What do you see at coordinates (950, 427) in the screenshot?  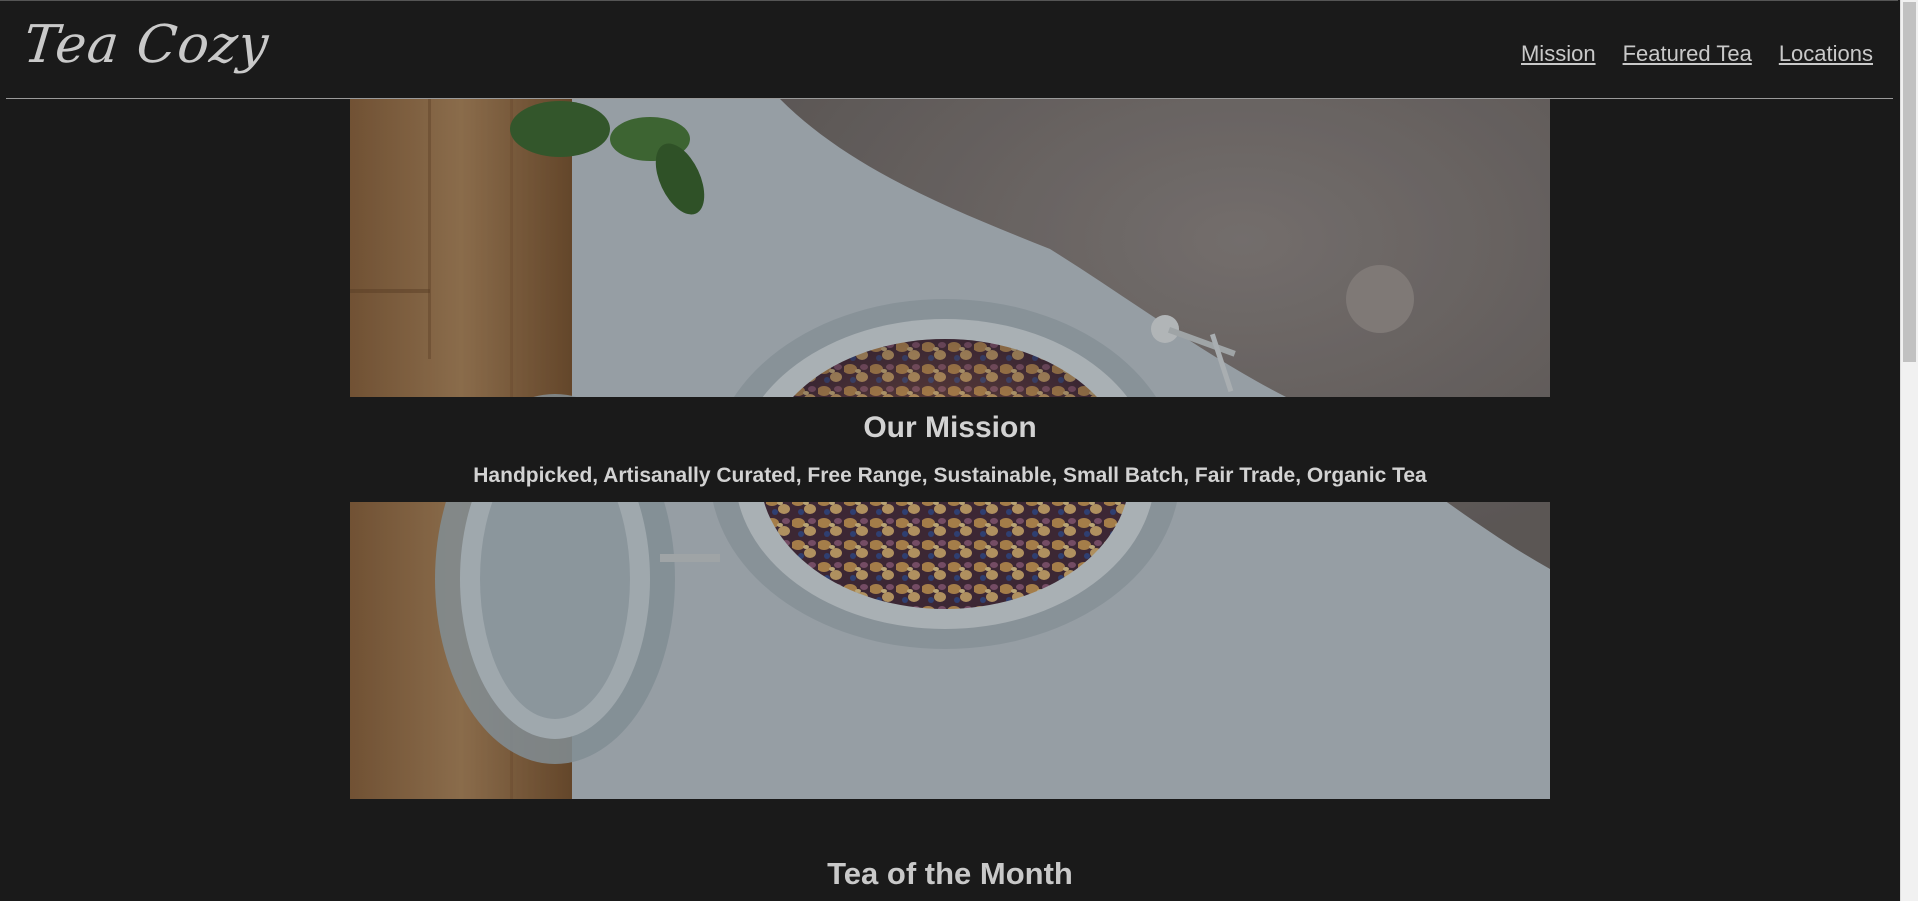 I see `mission-heading: Our Mission` at bounding box center [950, 427].